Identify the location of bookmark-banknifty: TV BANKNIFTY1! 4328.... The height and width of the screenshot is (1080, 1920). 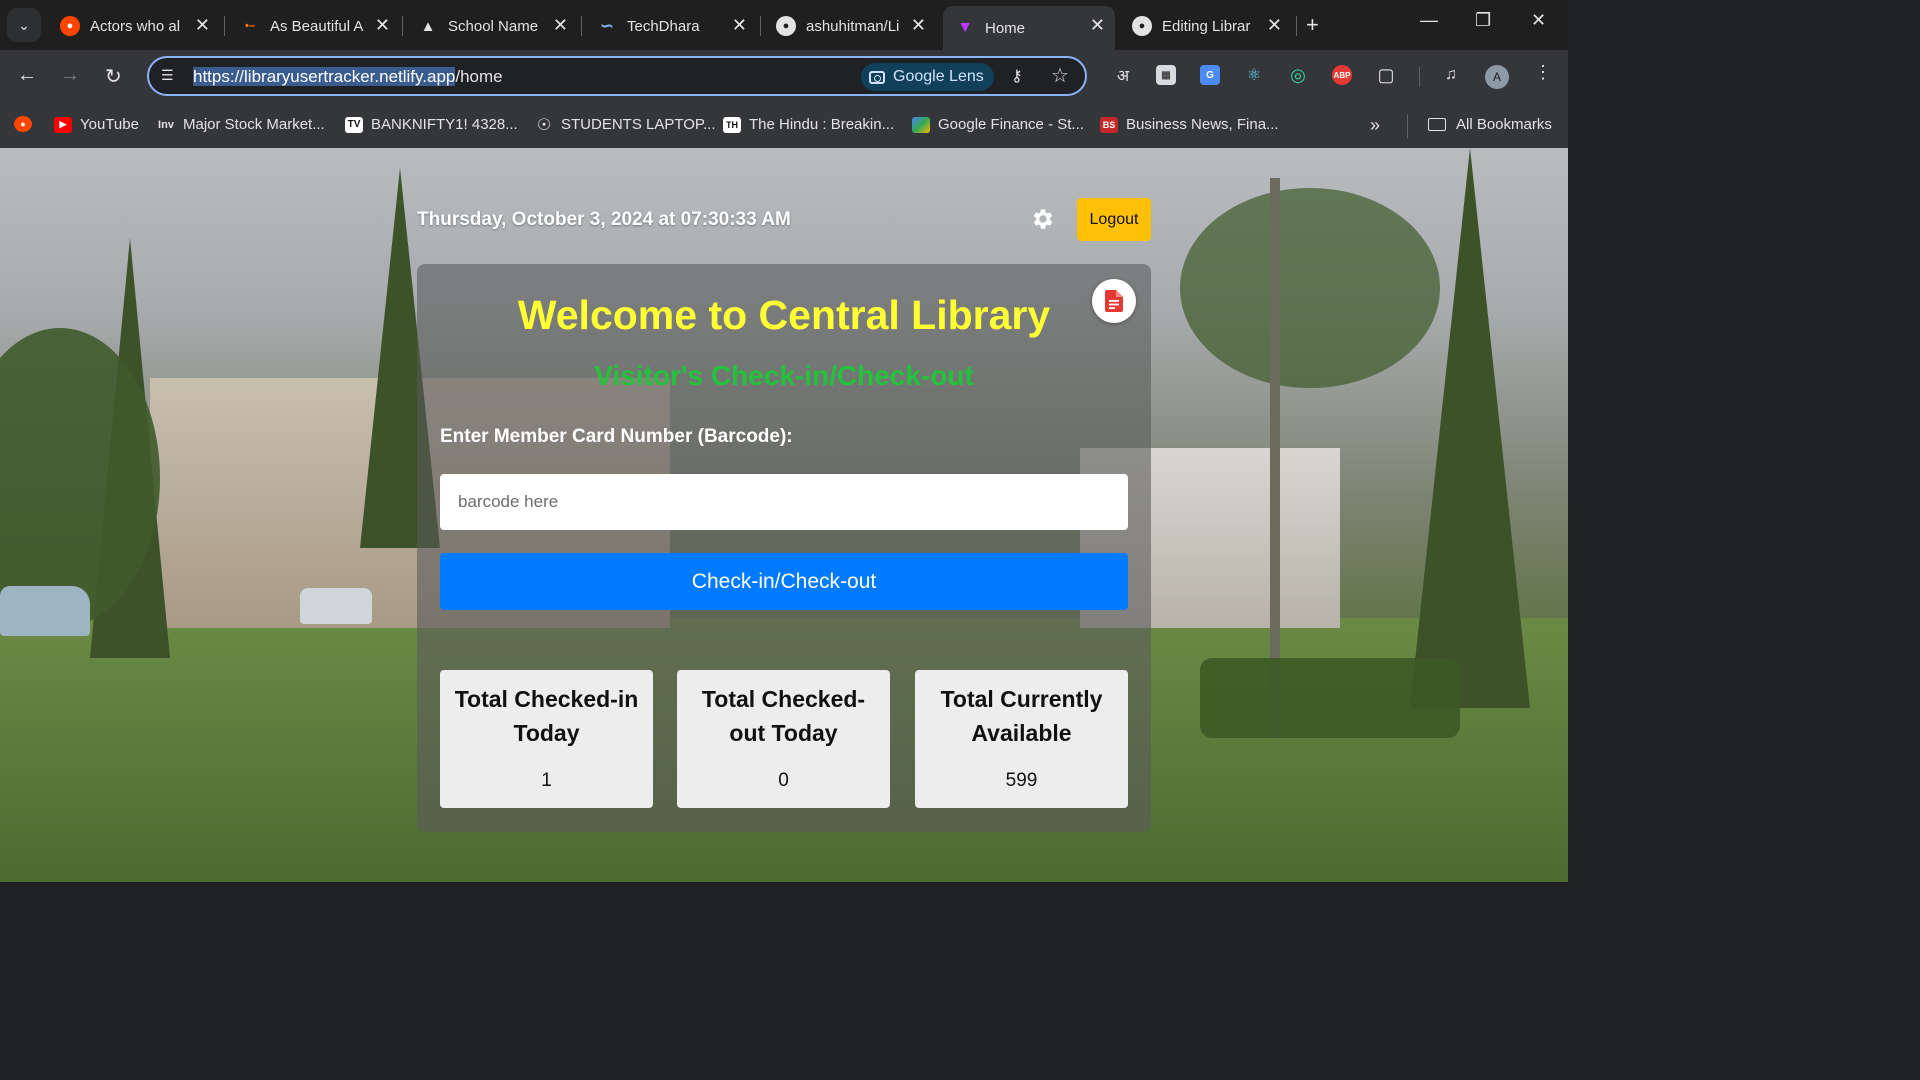
(431, 124).